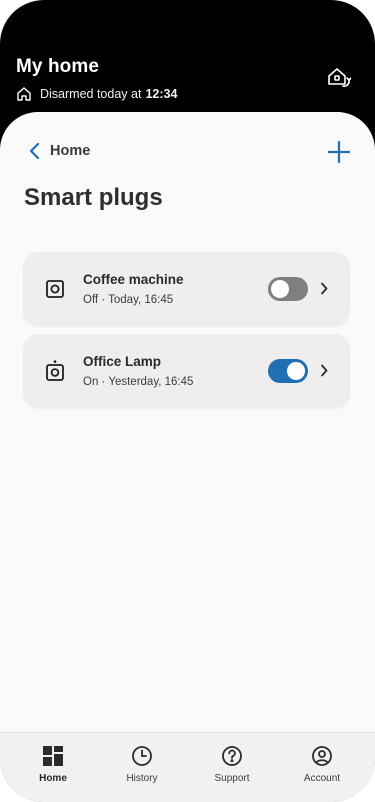 This screenshot has width=375, height=802. What do you see at coordinates (187, 767) in the screenshot?
I see `bottom-tab-bar: Home History Support Account` at bounding box center [187, 767].